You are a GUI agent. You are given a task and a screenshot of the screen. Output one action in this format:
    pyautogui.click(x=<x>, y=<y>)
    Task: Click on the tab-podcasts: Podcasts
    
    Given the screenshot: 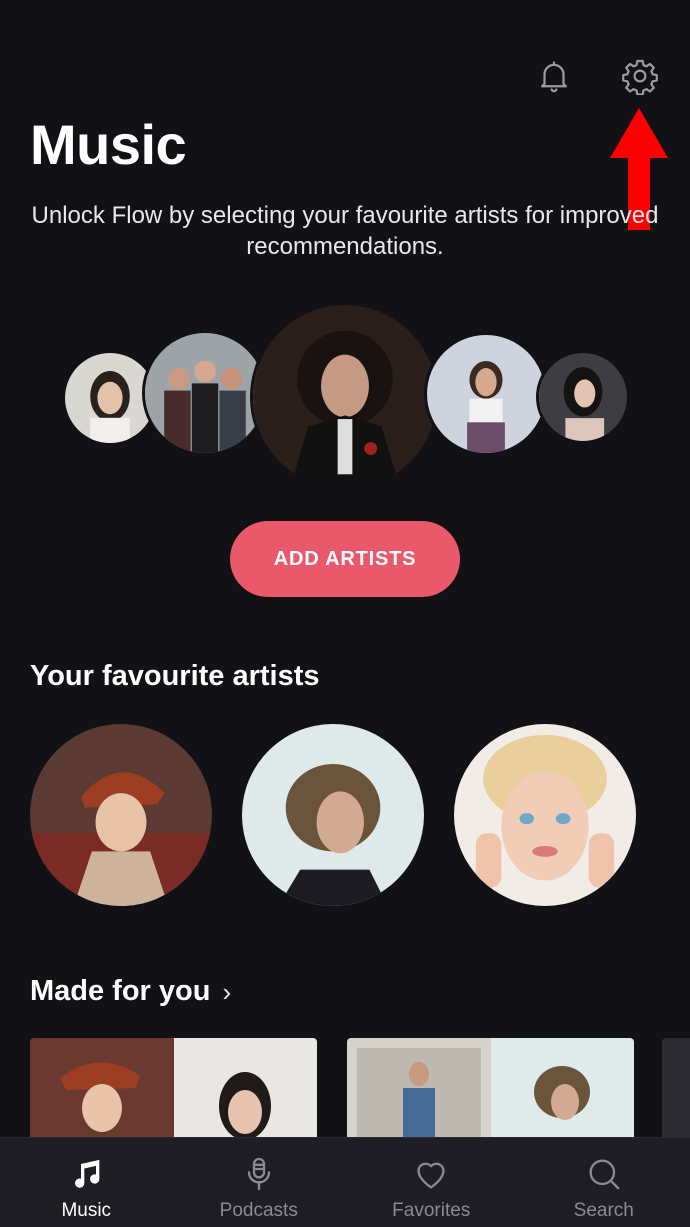 What is the action you would take?
    pyautogui.click(x=259, y=1182)
    